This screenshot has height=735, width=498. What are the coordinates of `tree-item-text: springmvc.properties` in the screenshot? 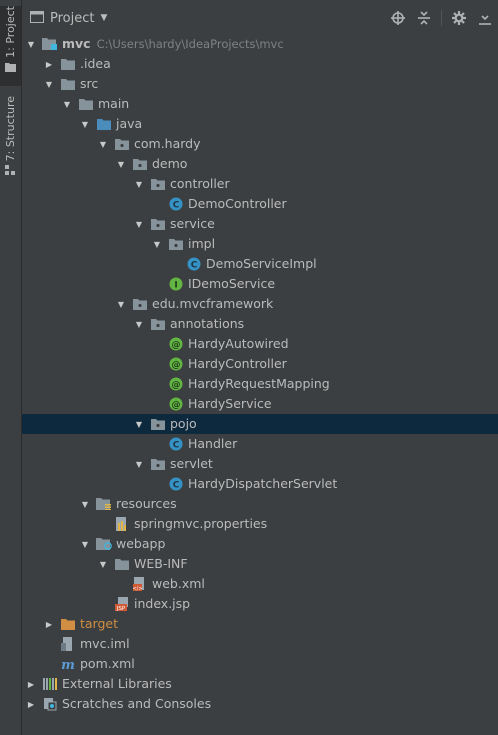 It's located at (201, 523).